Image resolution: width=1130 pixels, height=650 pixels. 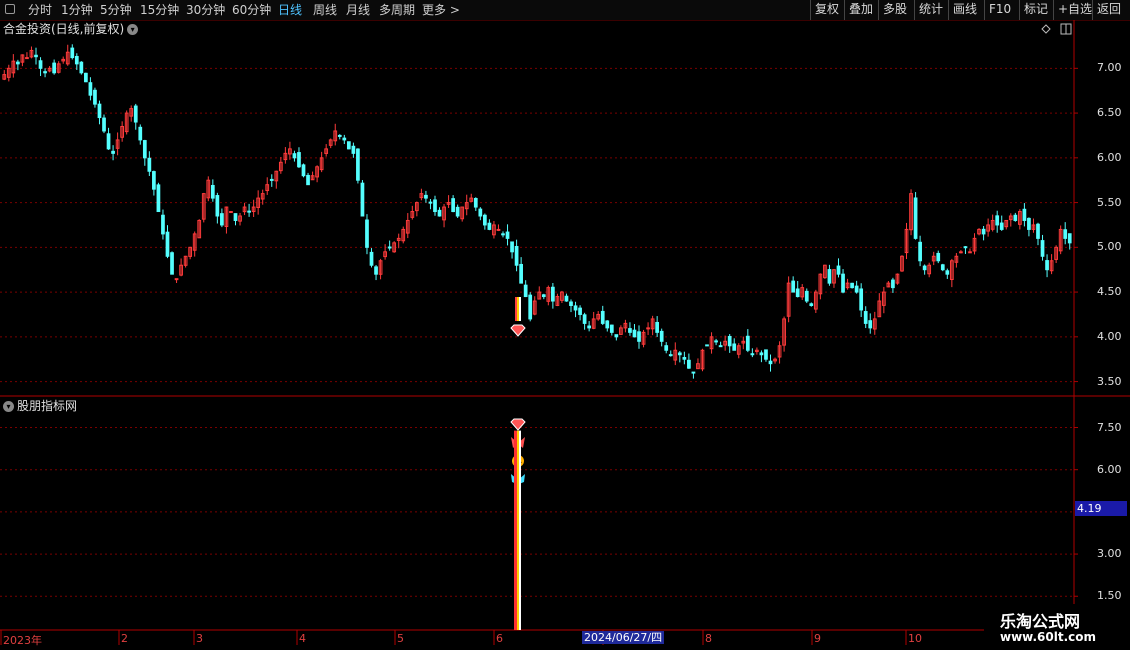 What do you see at coordinates (499, 638) in the screenshot?
I see `x-tick-label: 6` at bounding box center [499, 638].